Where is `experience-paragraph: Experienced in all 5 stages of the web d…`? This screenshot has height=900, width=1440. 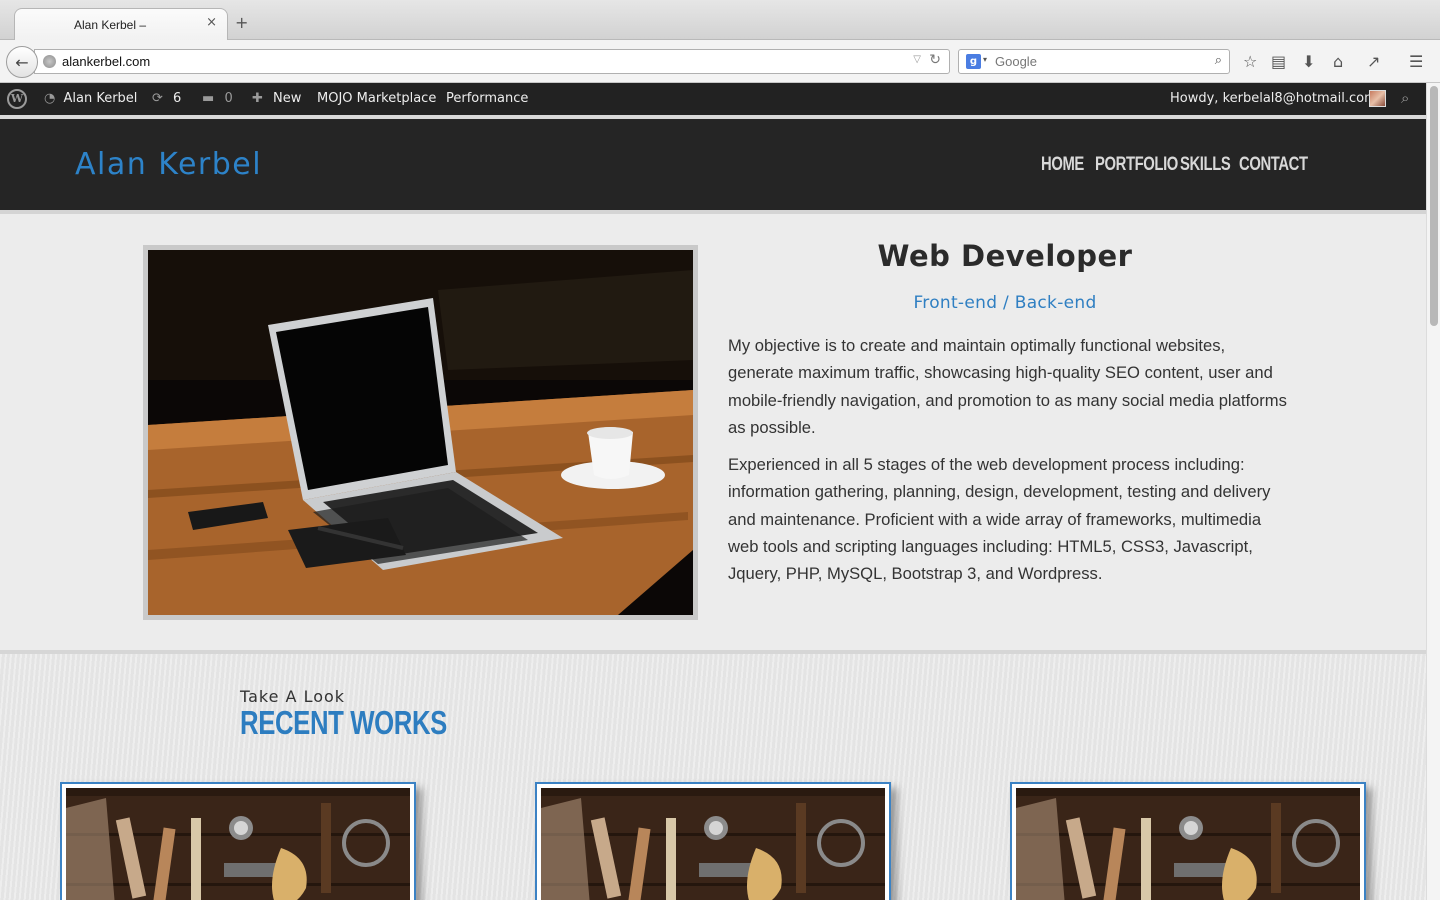 experience-paragraph: Experienced in all 5 stages of the web d… is located at coordinates (999, 519).